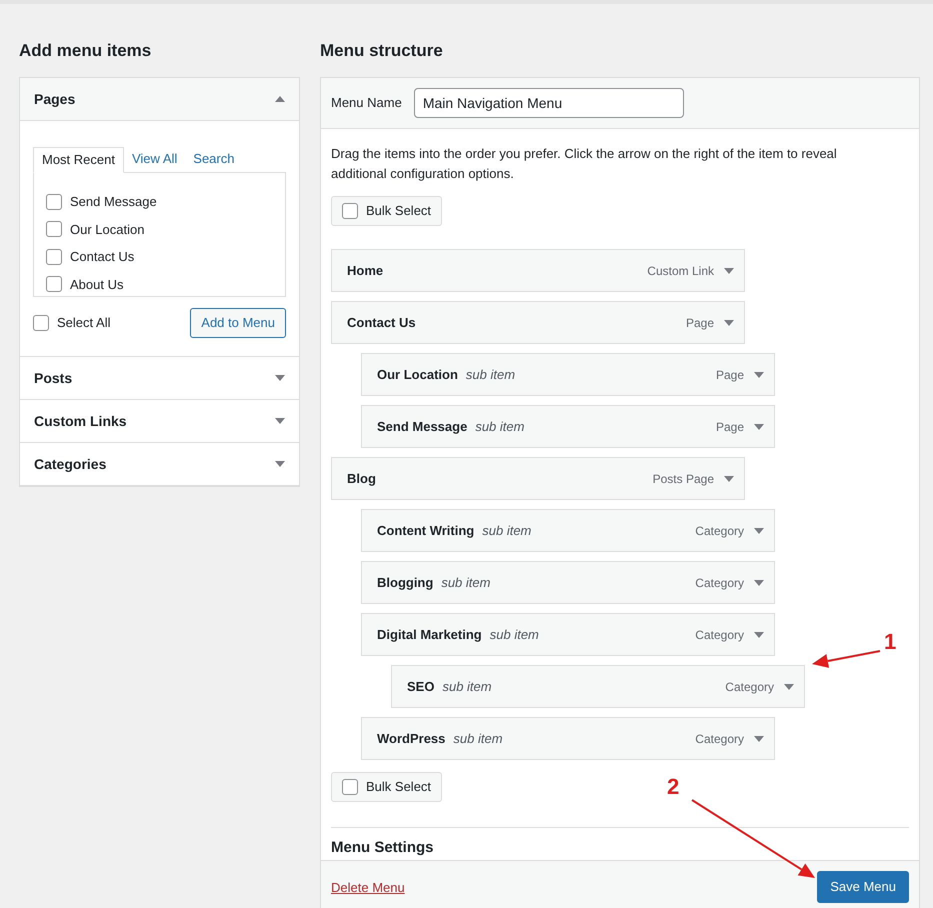 Image resolution: width=933 pixels, height=908 pixels. What do you see at coordinates (568, 426) in the screenshot?
I see `menu-item: Send Message sub item Page` at bounding box center [568, 426].